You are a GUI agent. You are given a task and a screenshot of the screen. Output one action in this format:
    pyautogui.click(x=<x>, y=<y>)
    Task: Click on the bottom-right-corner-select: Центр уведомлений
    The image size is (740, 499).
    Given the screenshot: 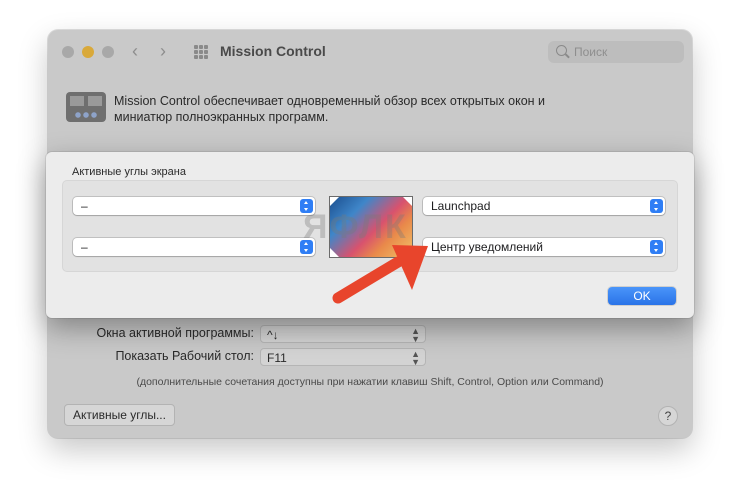 What is the action you would take?
    pyautogui.click(x=544, y=247)
    